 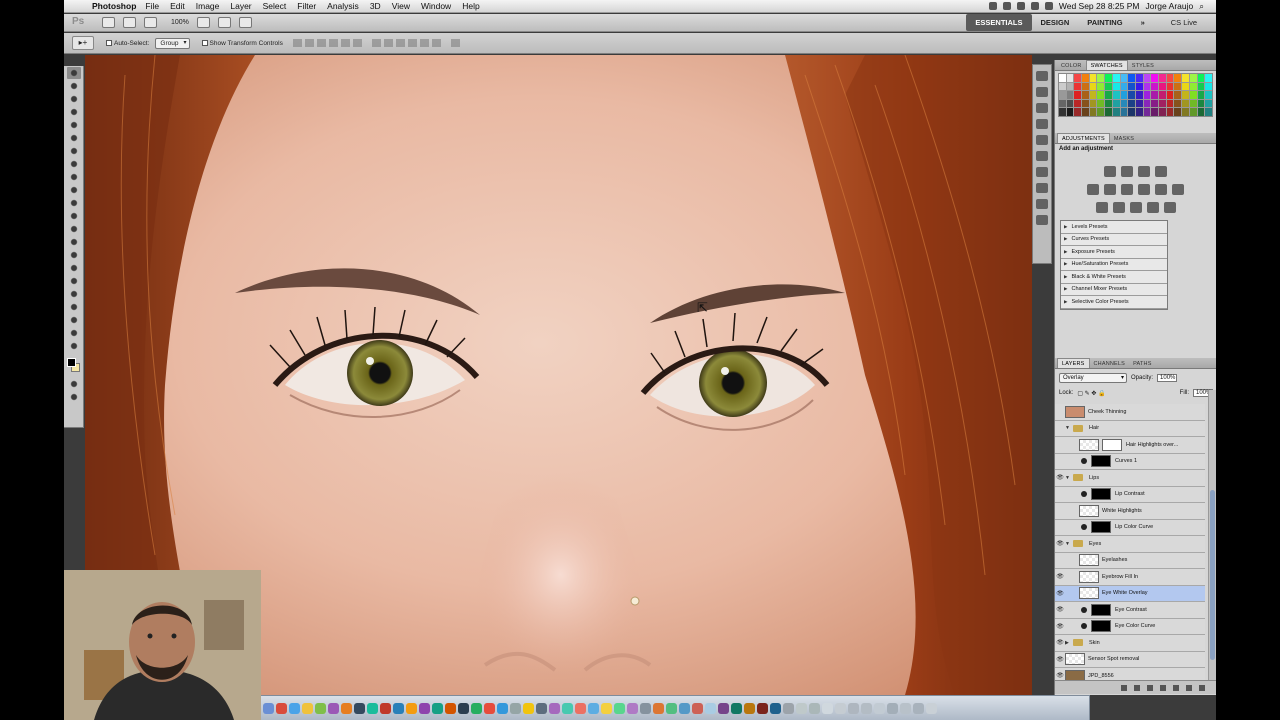 What do you see at coordinates (455, 43) in the screenshot?
I see `auto-align-icon` at bounding box center [455, 43].